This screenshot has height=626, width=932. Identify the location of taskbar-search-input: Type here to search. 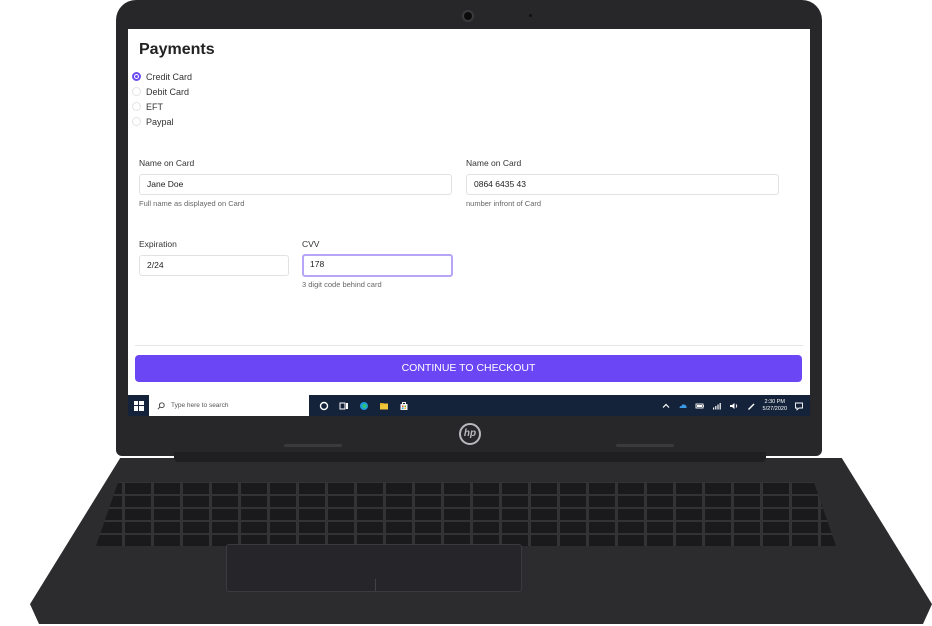
(229, 405).